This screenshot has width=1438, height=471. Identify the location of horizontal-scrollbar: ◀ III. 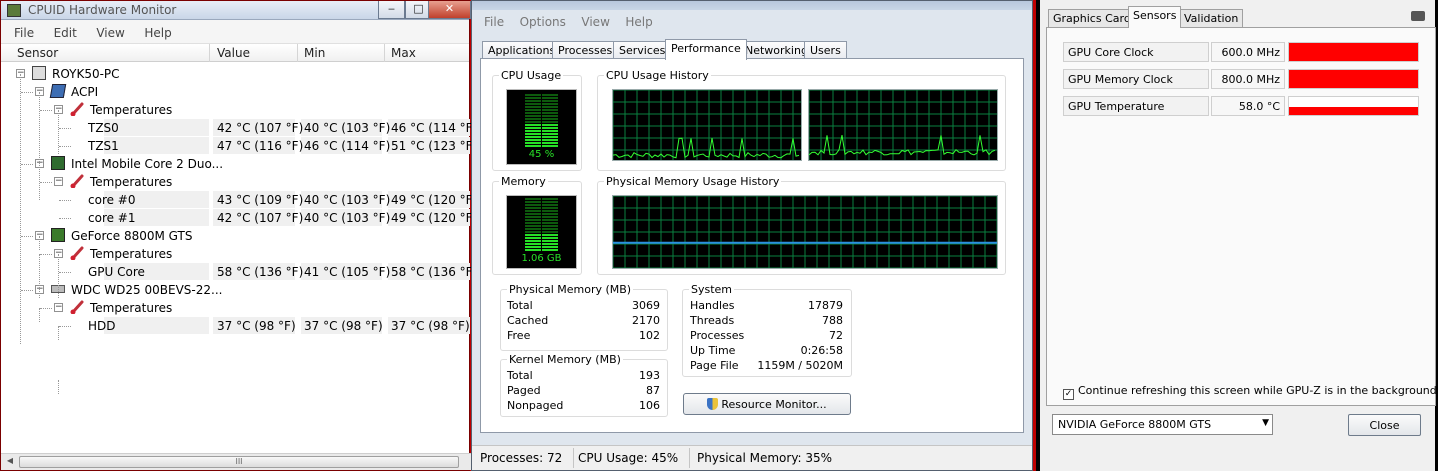
(236, 461).